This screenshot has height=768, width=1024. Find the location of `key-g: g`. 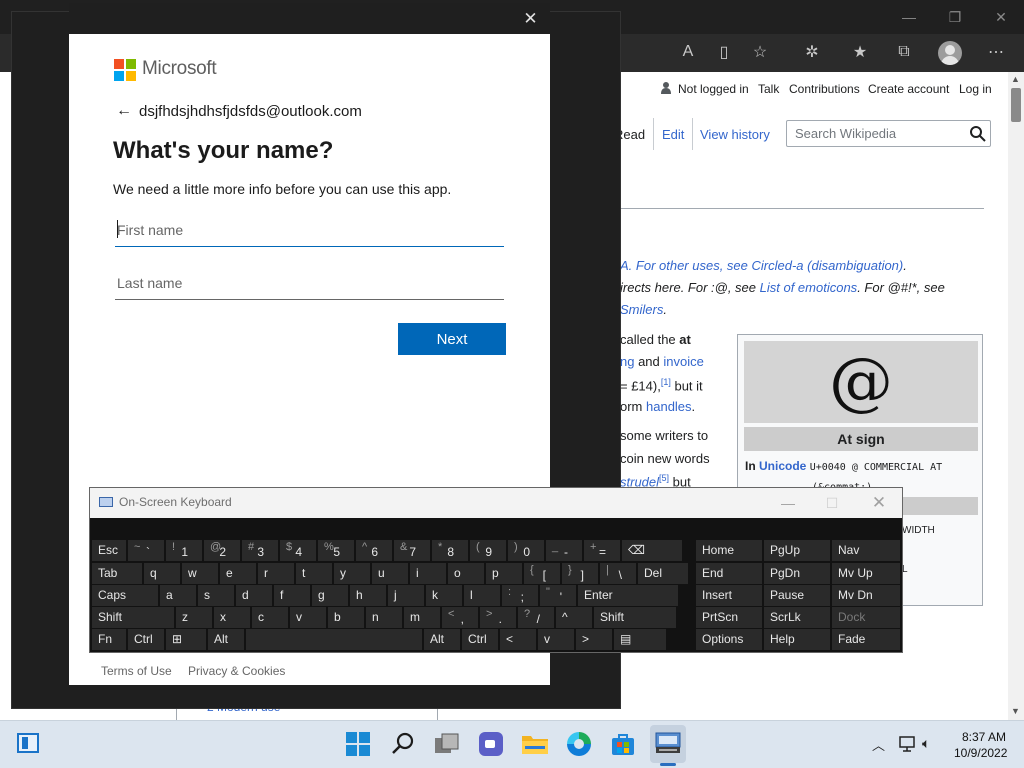

key-g: g is located at coordinates (330, 595).